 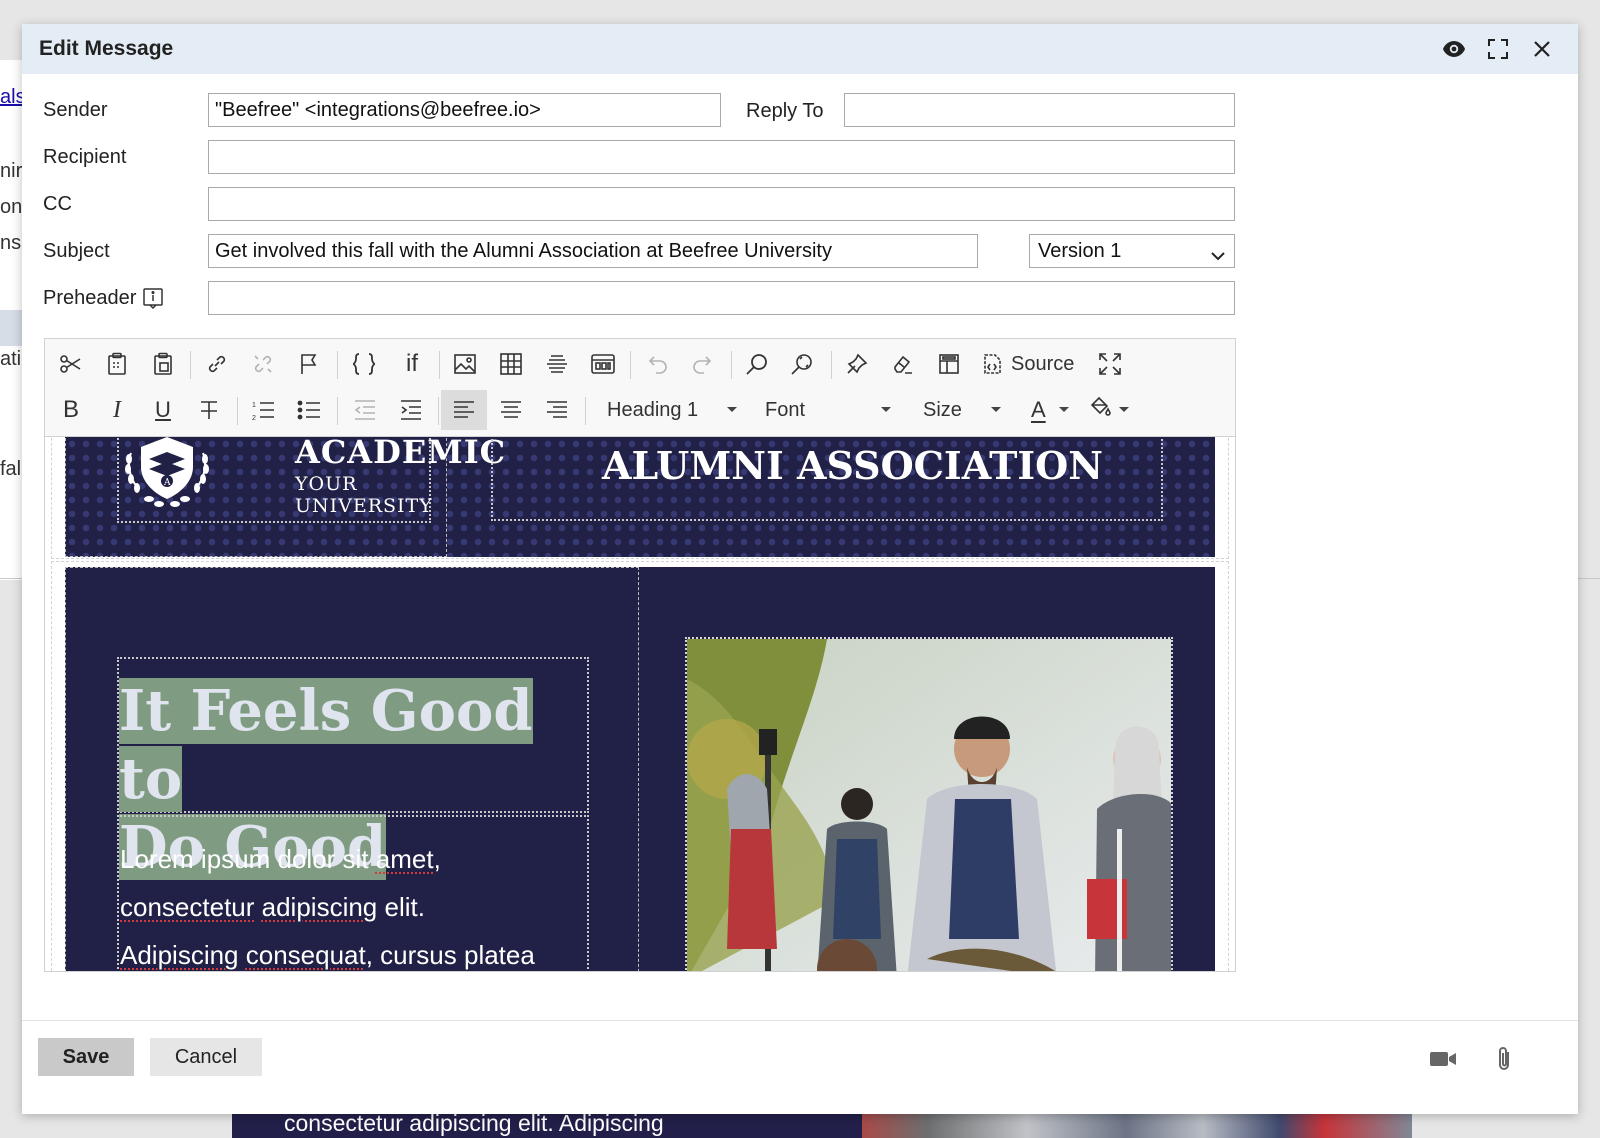 What do you see at coordinates (71, 364) in the screenshot?
I see `cut-icon` at bounding box center [71, 364].